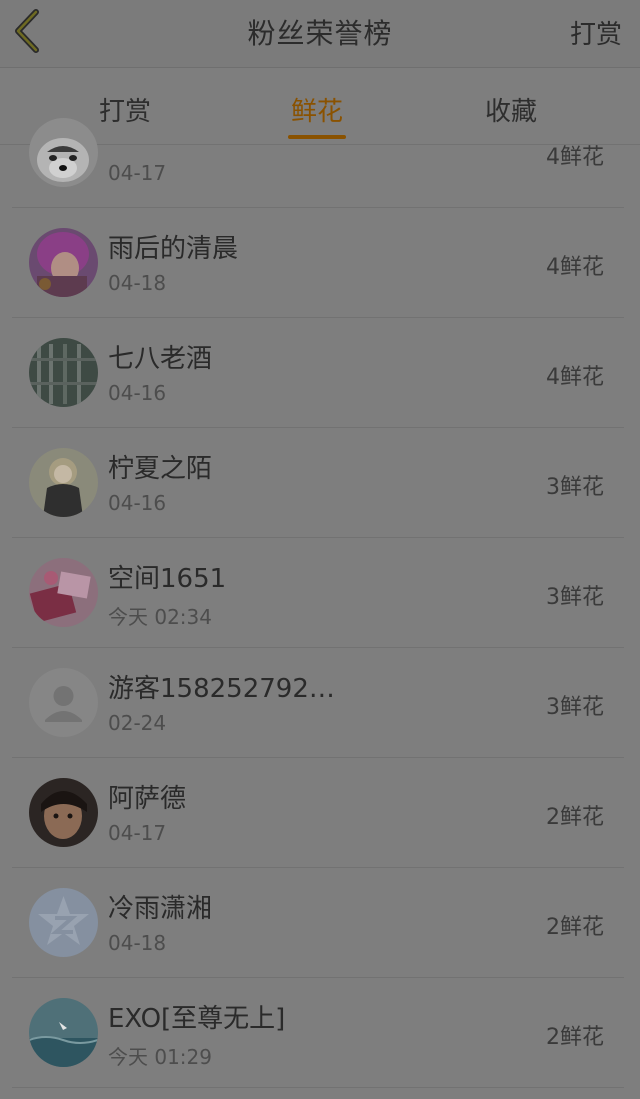  What do you see at coordinates (63, 482) in the screenshot?
I see `anime-girl-avatar` at bounding box center [63, 482].